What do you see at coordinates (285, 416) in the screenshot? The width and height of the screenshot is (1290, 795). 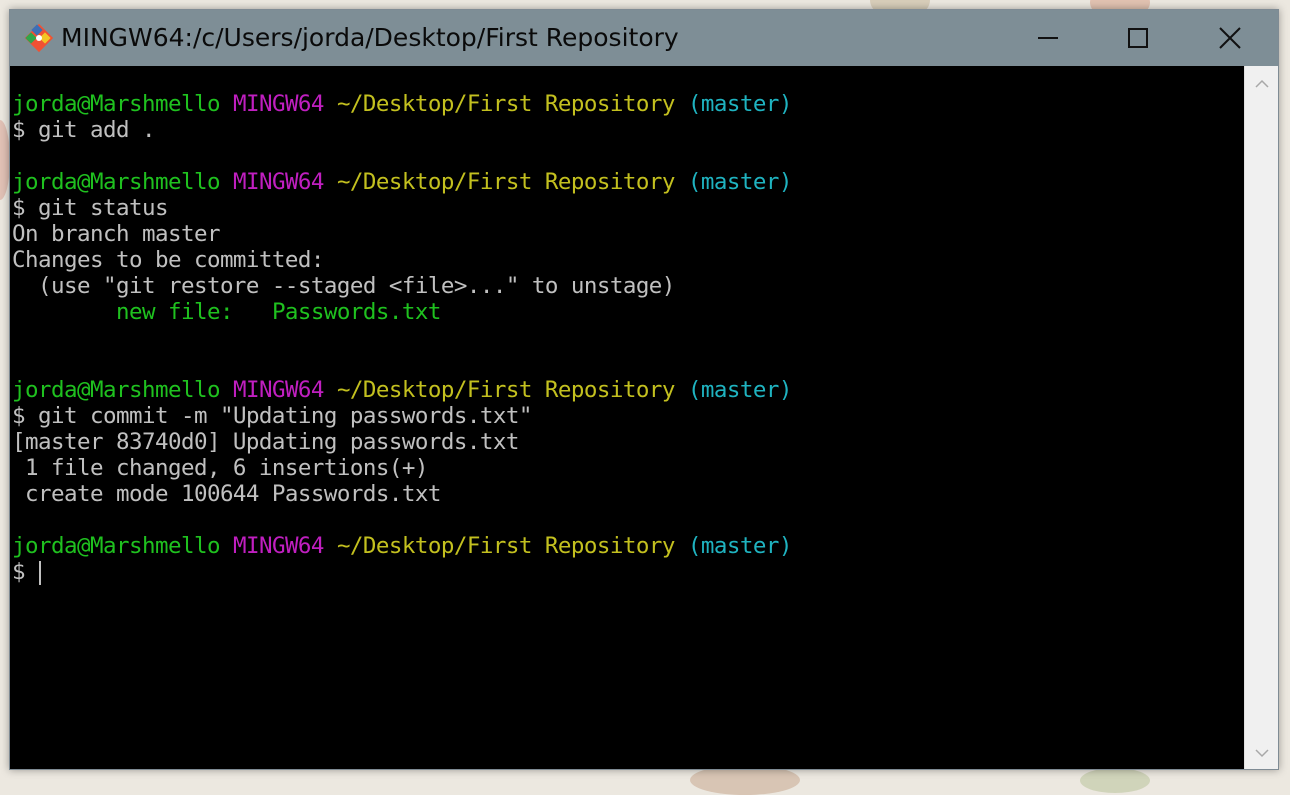 I see `command-text: git commit -m "Updating passwords.txt"` at bounding box center [285, 416].